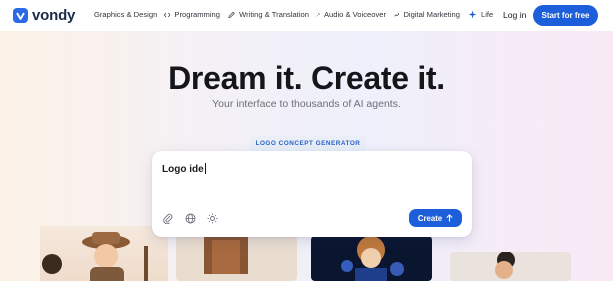 This screenshot has height=281, width=613. I want to click on nav-life: Life, so click(480, 14).